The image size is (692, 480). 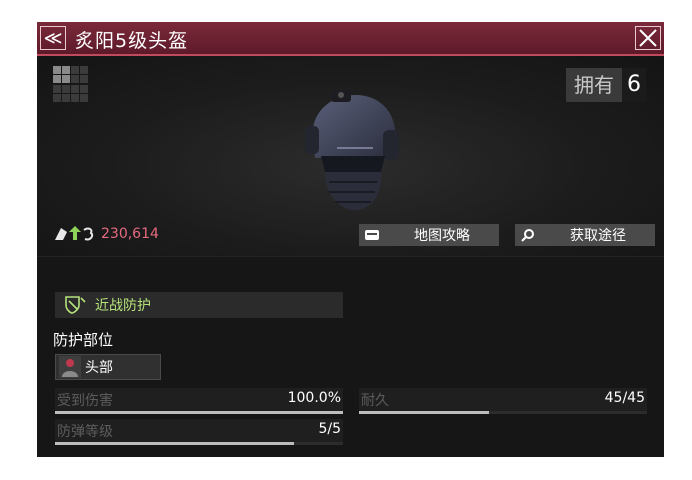 I want to click on obtain-source-button: 获取途径, so click(x=585, y=235).